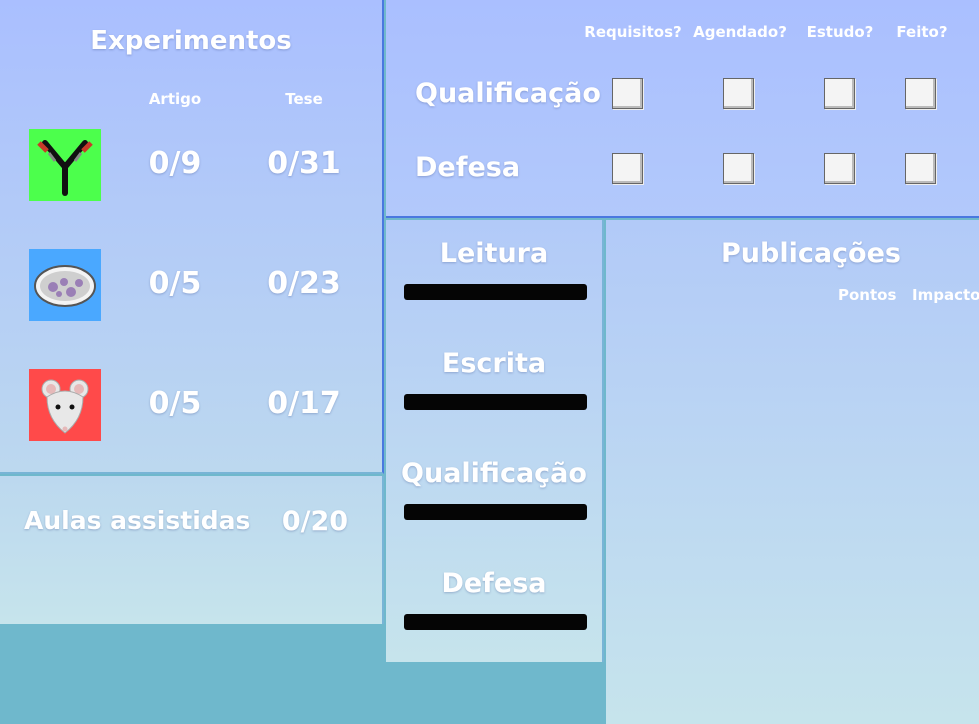  Describe the element at coordinates (191, 41) in the screenshot. I see `experiments-title: Experimentos` at that location.